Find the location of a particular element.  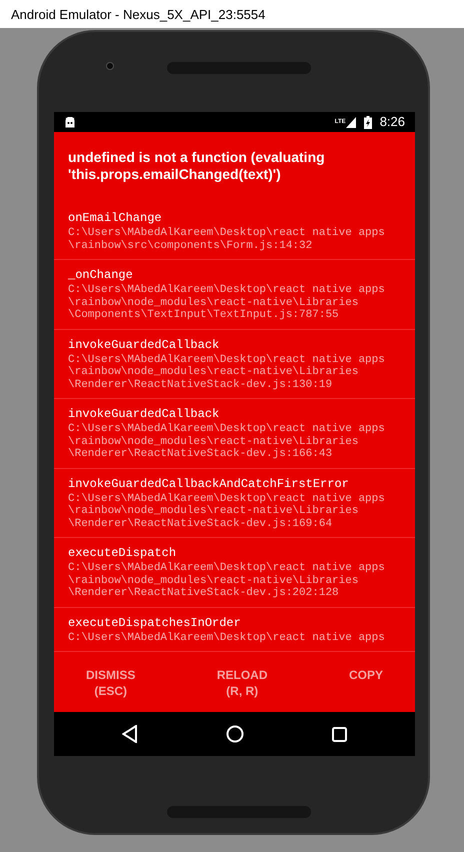

error-message: undefined is not a function (evaluating 'this.props.emailChanged(text)') is located at coordinates (196, 166).